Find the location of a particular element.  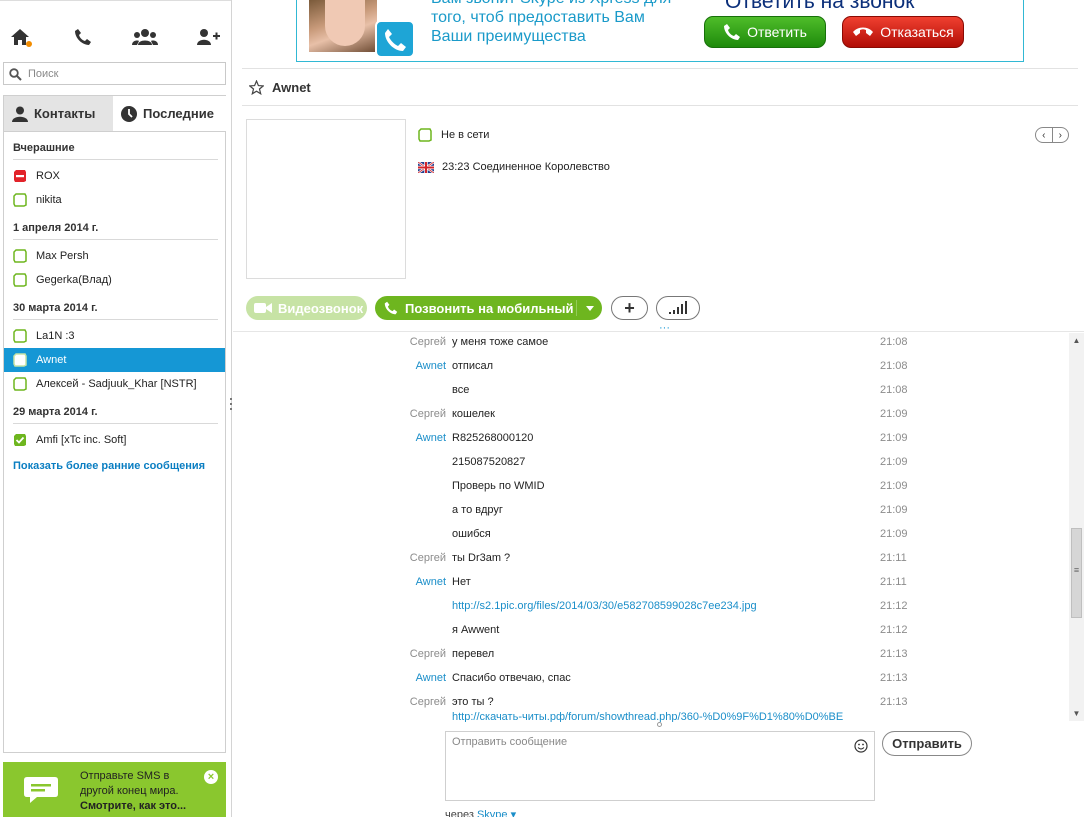

message-text: ты Dr3am ? is located at coordinates (481, 558).